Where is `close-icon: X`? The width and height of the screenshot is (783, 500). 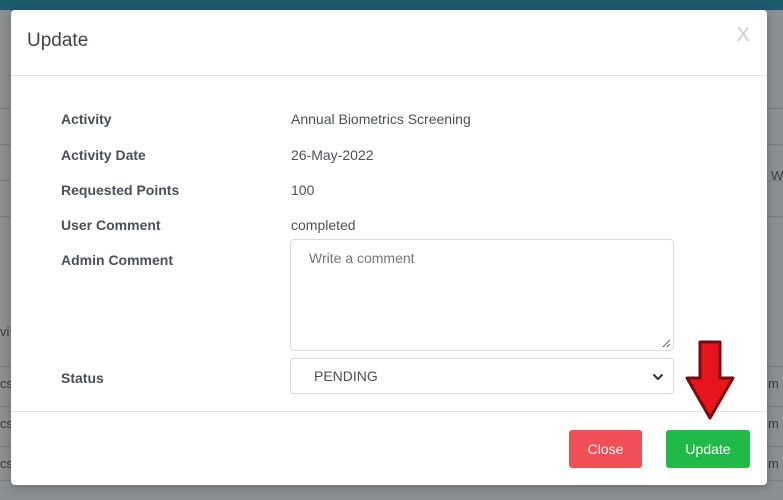 close-icon: X is located at coordinates (743, 35).